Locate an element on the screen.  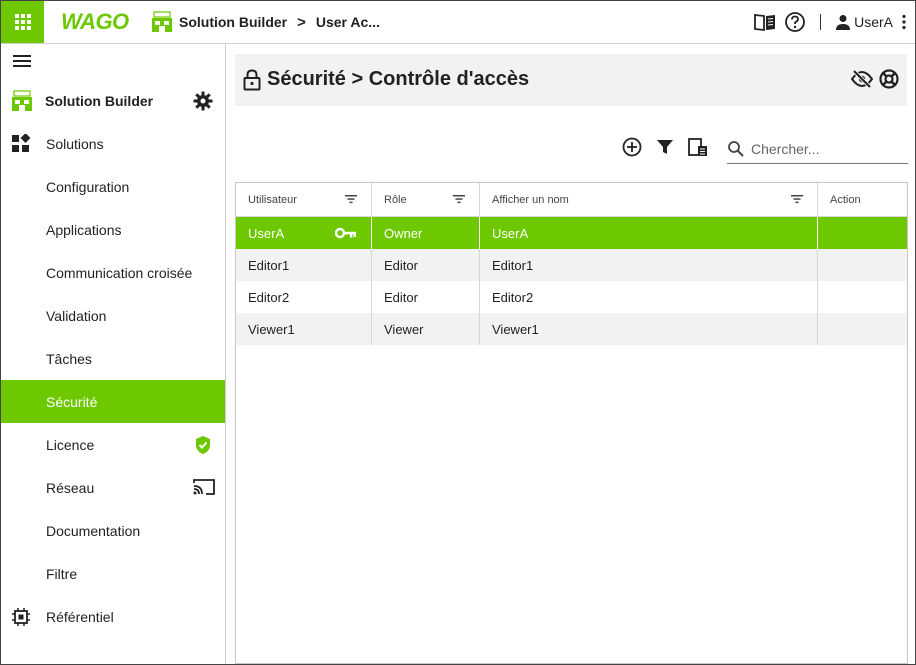
cast-icon is located at coordinates (204, 487).